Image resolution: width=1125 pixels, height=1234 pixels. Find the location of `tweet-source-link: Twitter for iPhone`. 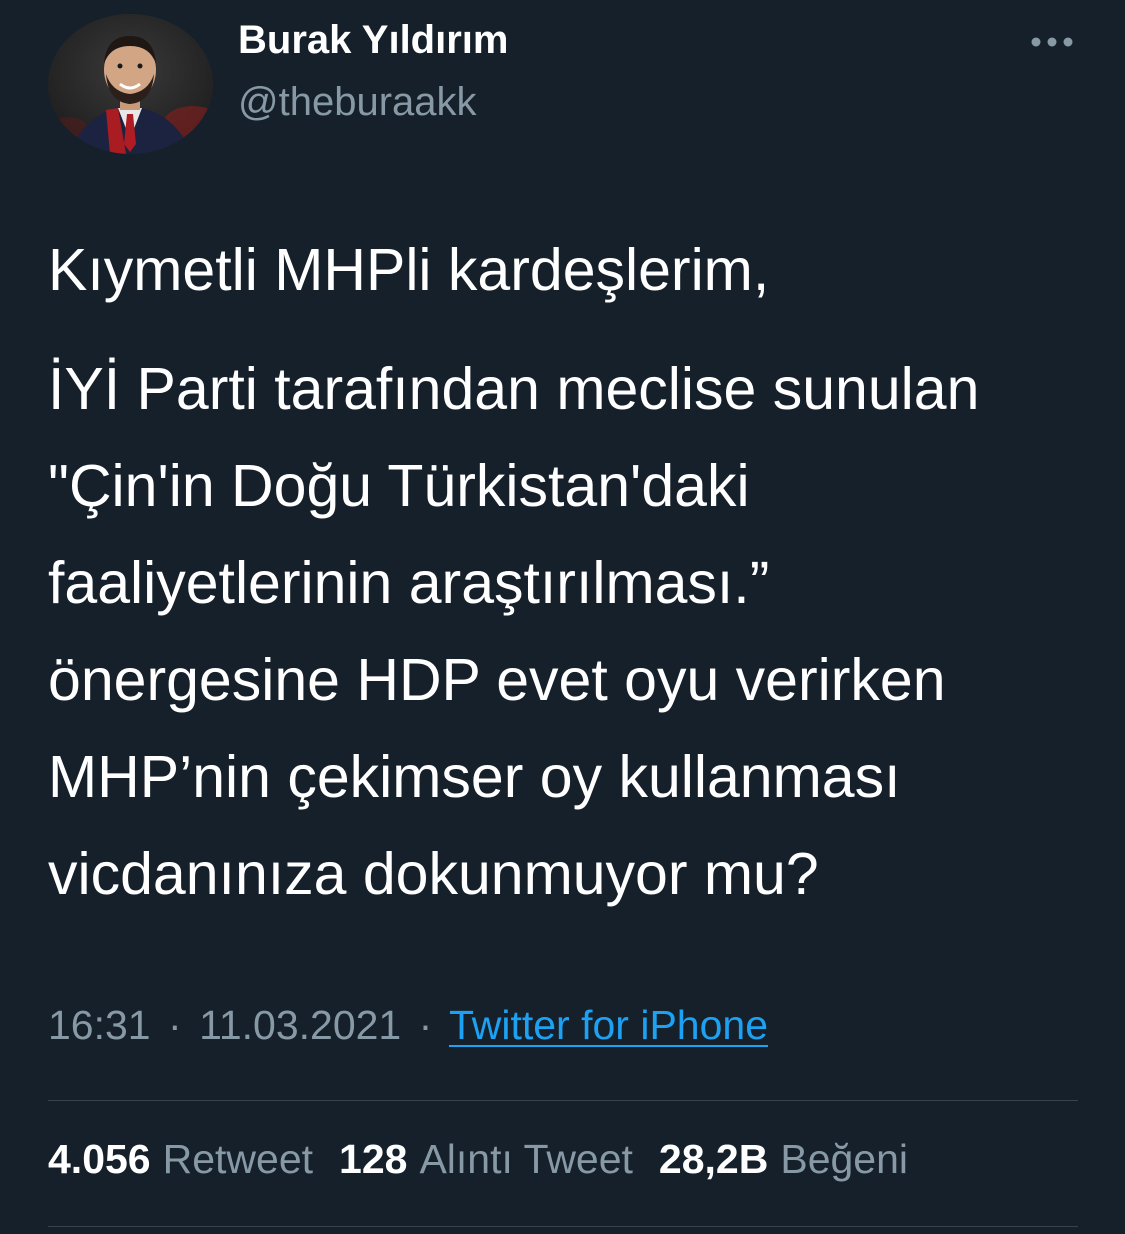

tweet-source-link: Twitter for iPhone is located at coordinates (608, 1025).